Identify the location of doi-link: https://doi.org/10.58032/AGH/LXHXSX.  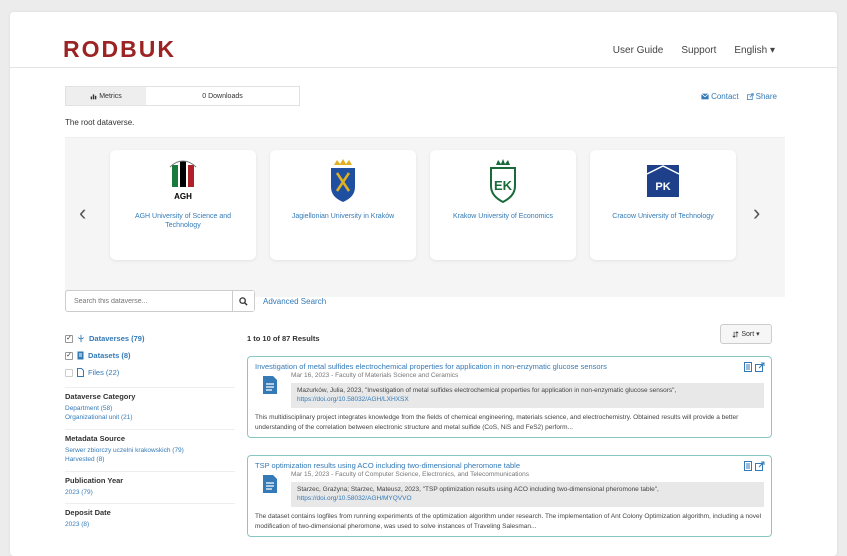
(353, 399).